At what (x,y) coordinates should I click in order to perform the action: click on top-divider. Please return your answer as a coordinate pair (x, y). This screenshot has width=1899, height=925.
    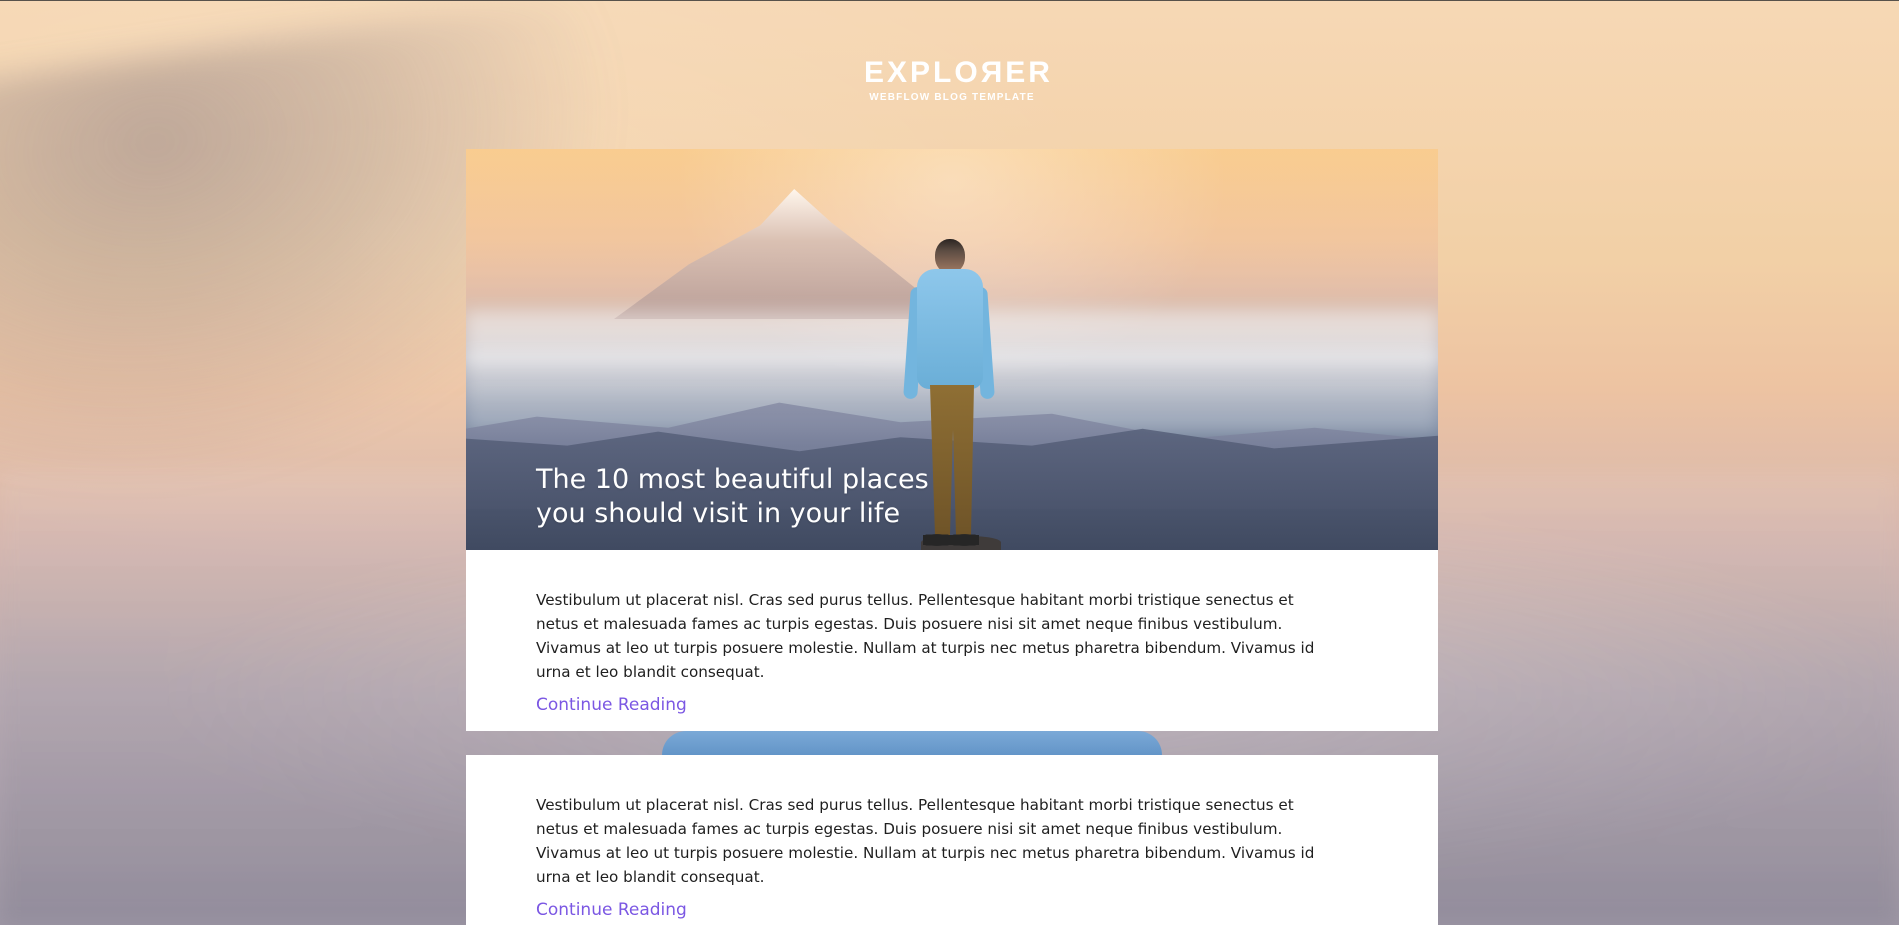
    Looking at the image, I should click on (949, 0).